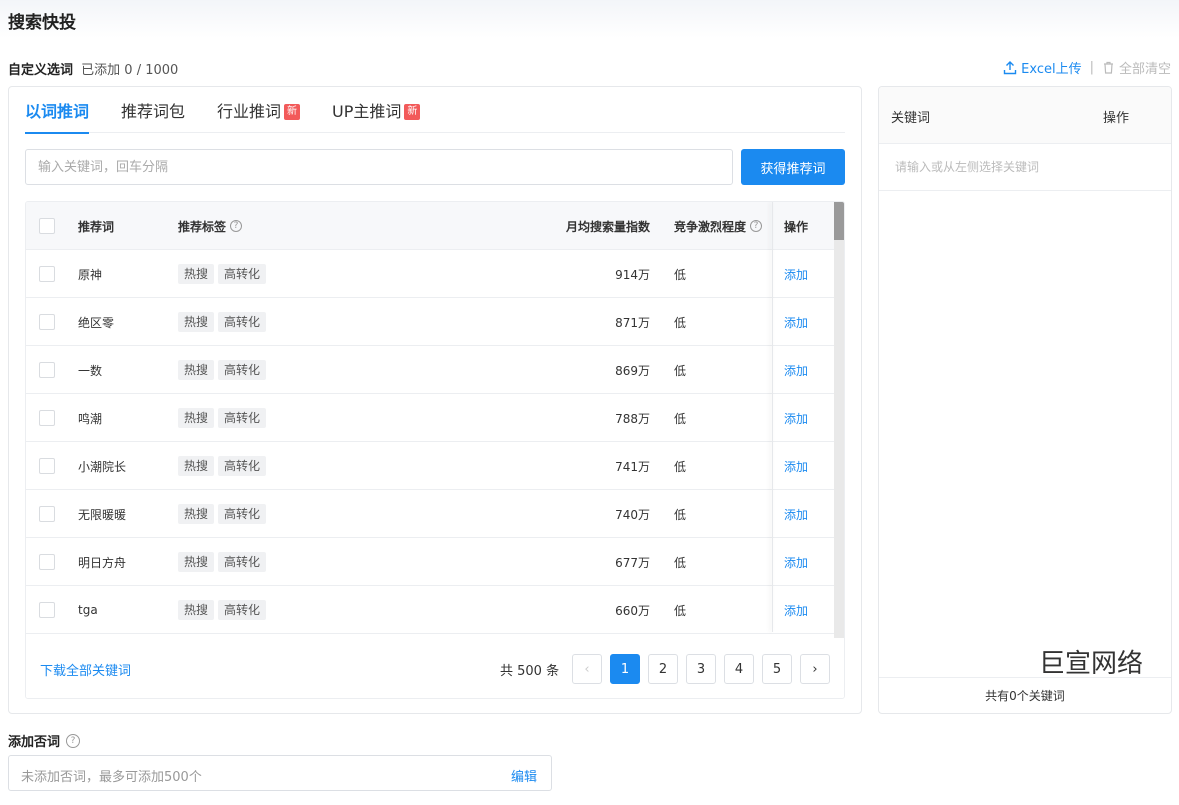 The image size is (1179, 805). Describe the element at coordinates (1087, 67) in the screenshot. I see `top-actions: Excel上传 | 全部清空` at that location.